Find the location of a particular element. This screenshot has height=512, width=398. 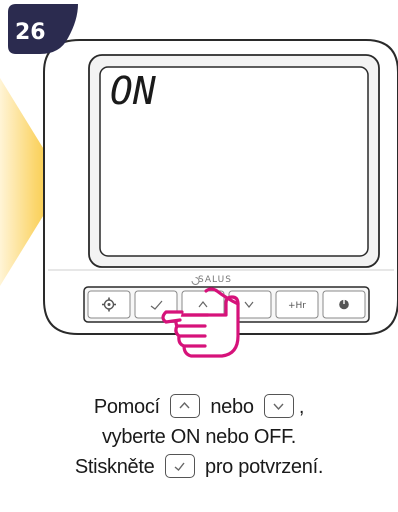

instruction-line-1: Pomocí nebo , is located at coordinates (199, 407).